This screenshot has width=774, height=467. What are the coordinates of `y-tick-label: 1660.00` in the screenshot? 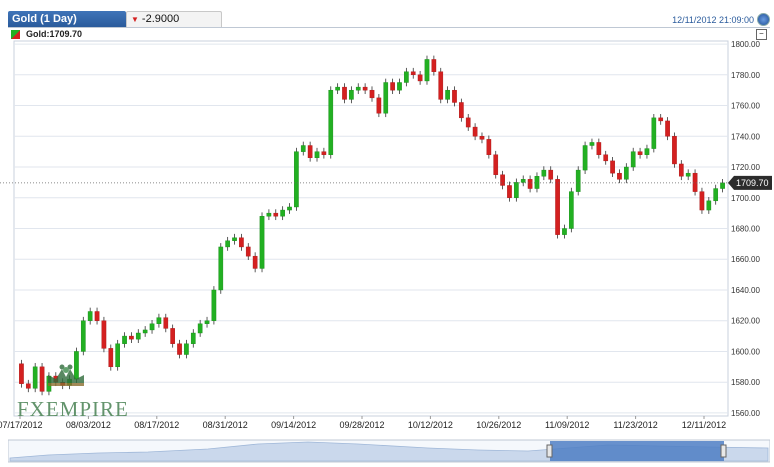 It's located at (745, 259).